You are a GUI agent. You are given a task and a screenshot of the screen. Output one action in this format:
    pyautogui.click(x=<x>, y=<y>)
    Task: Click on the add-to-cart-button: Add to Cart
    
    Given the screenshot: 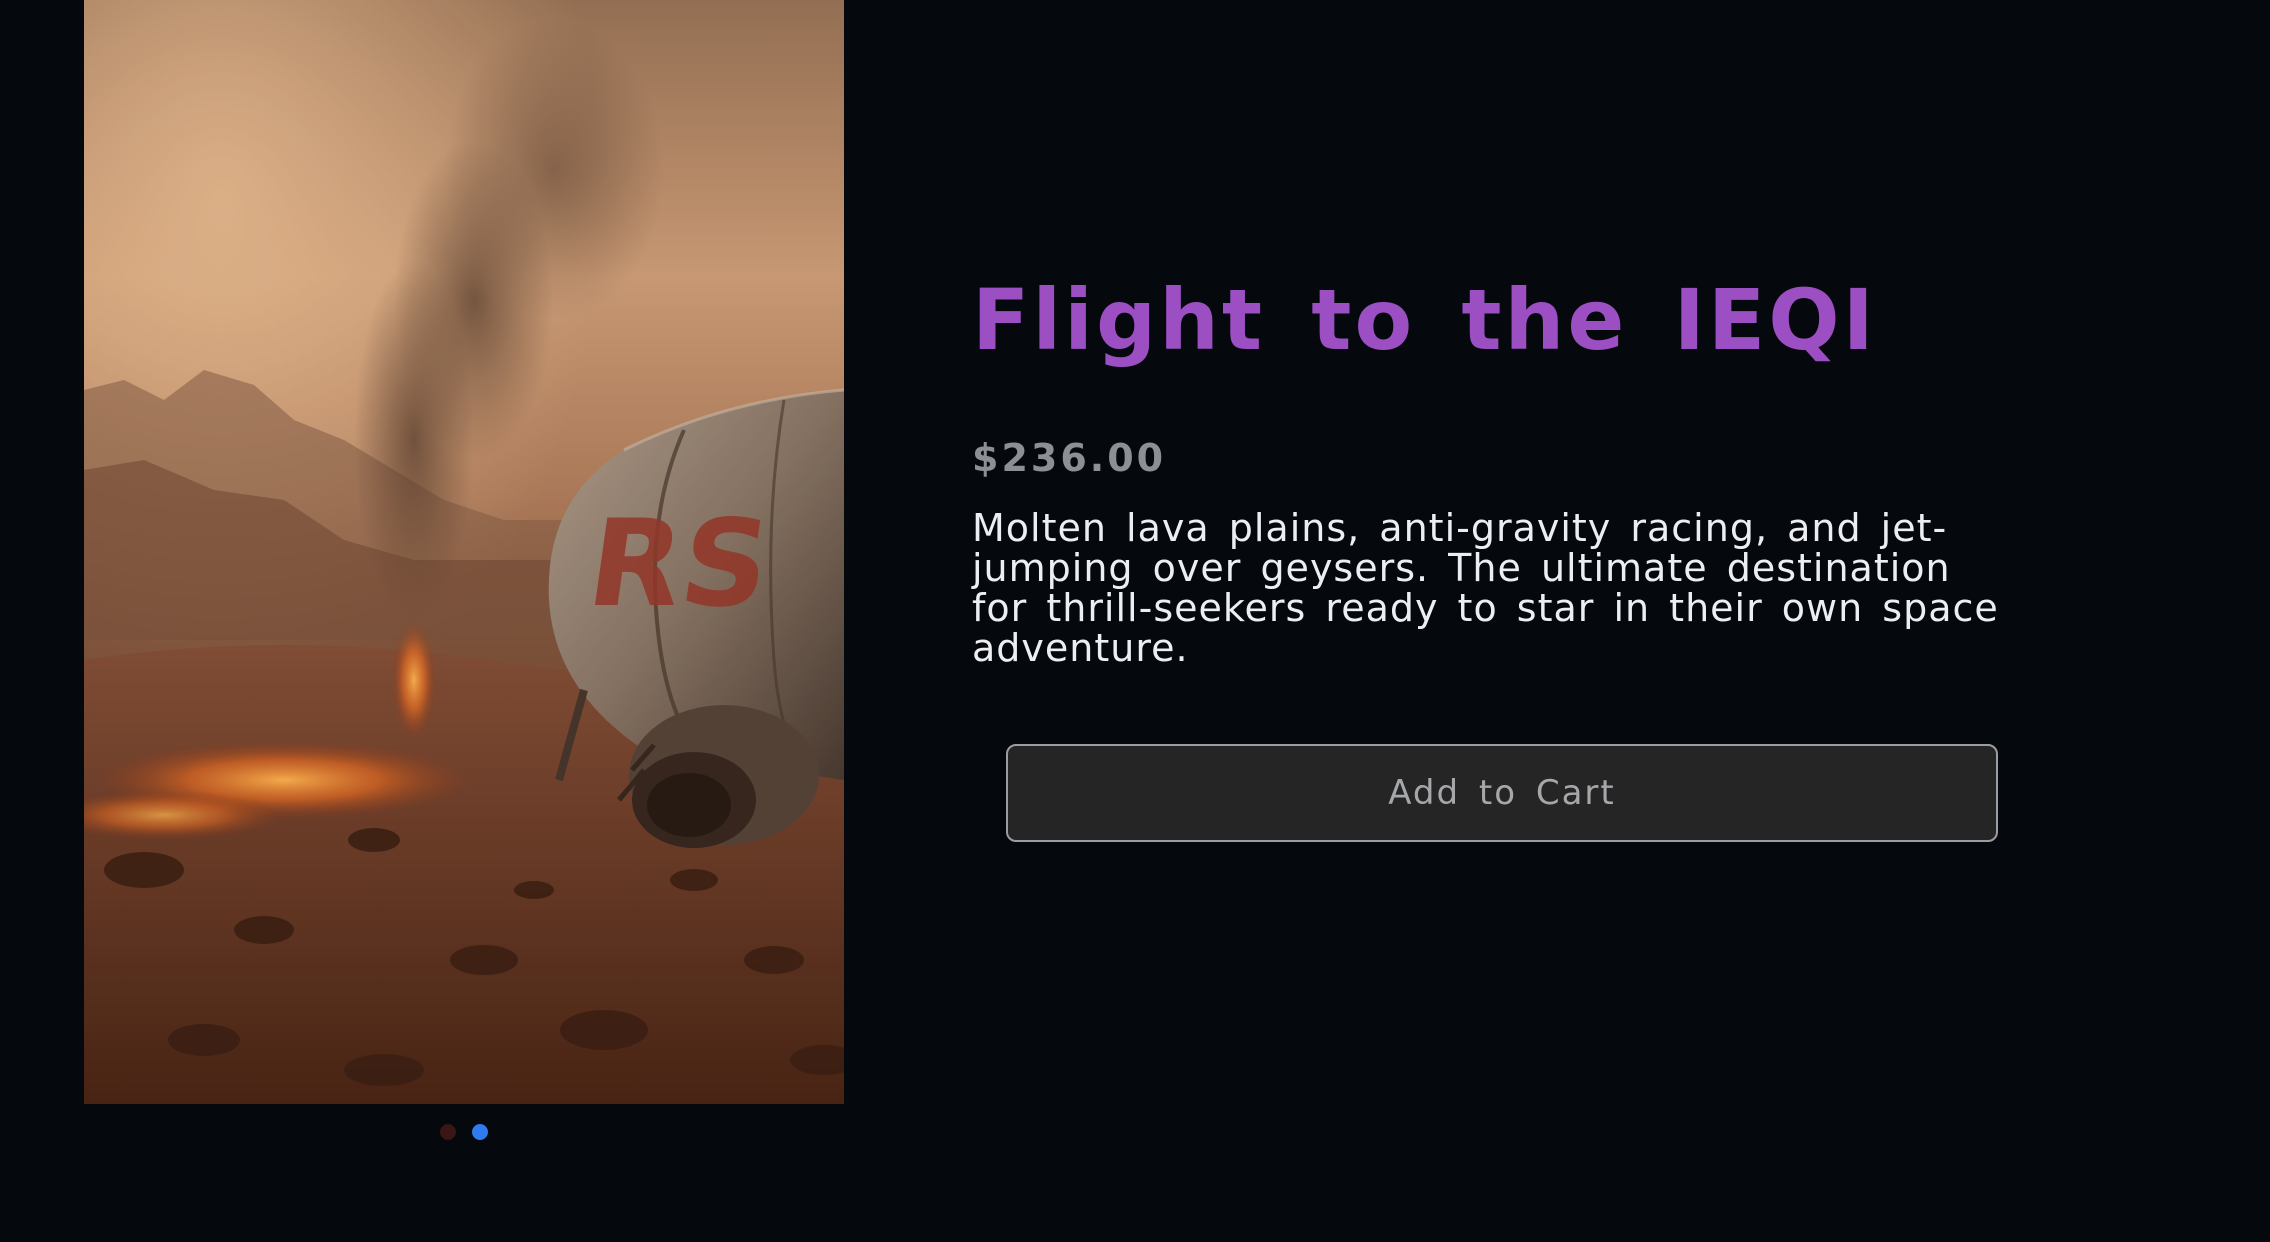 What is the action you would take?
    pyautogui.click(x=1502, y=793)
    